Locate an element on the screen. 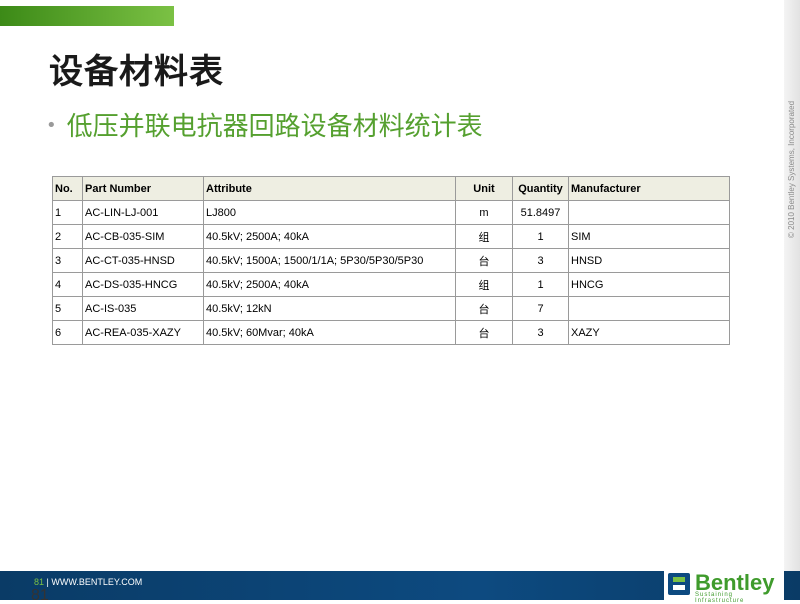  cell-part-number: AC-CB-035-SIM is located at coordinates (143, 236).